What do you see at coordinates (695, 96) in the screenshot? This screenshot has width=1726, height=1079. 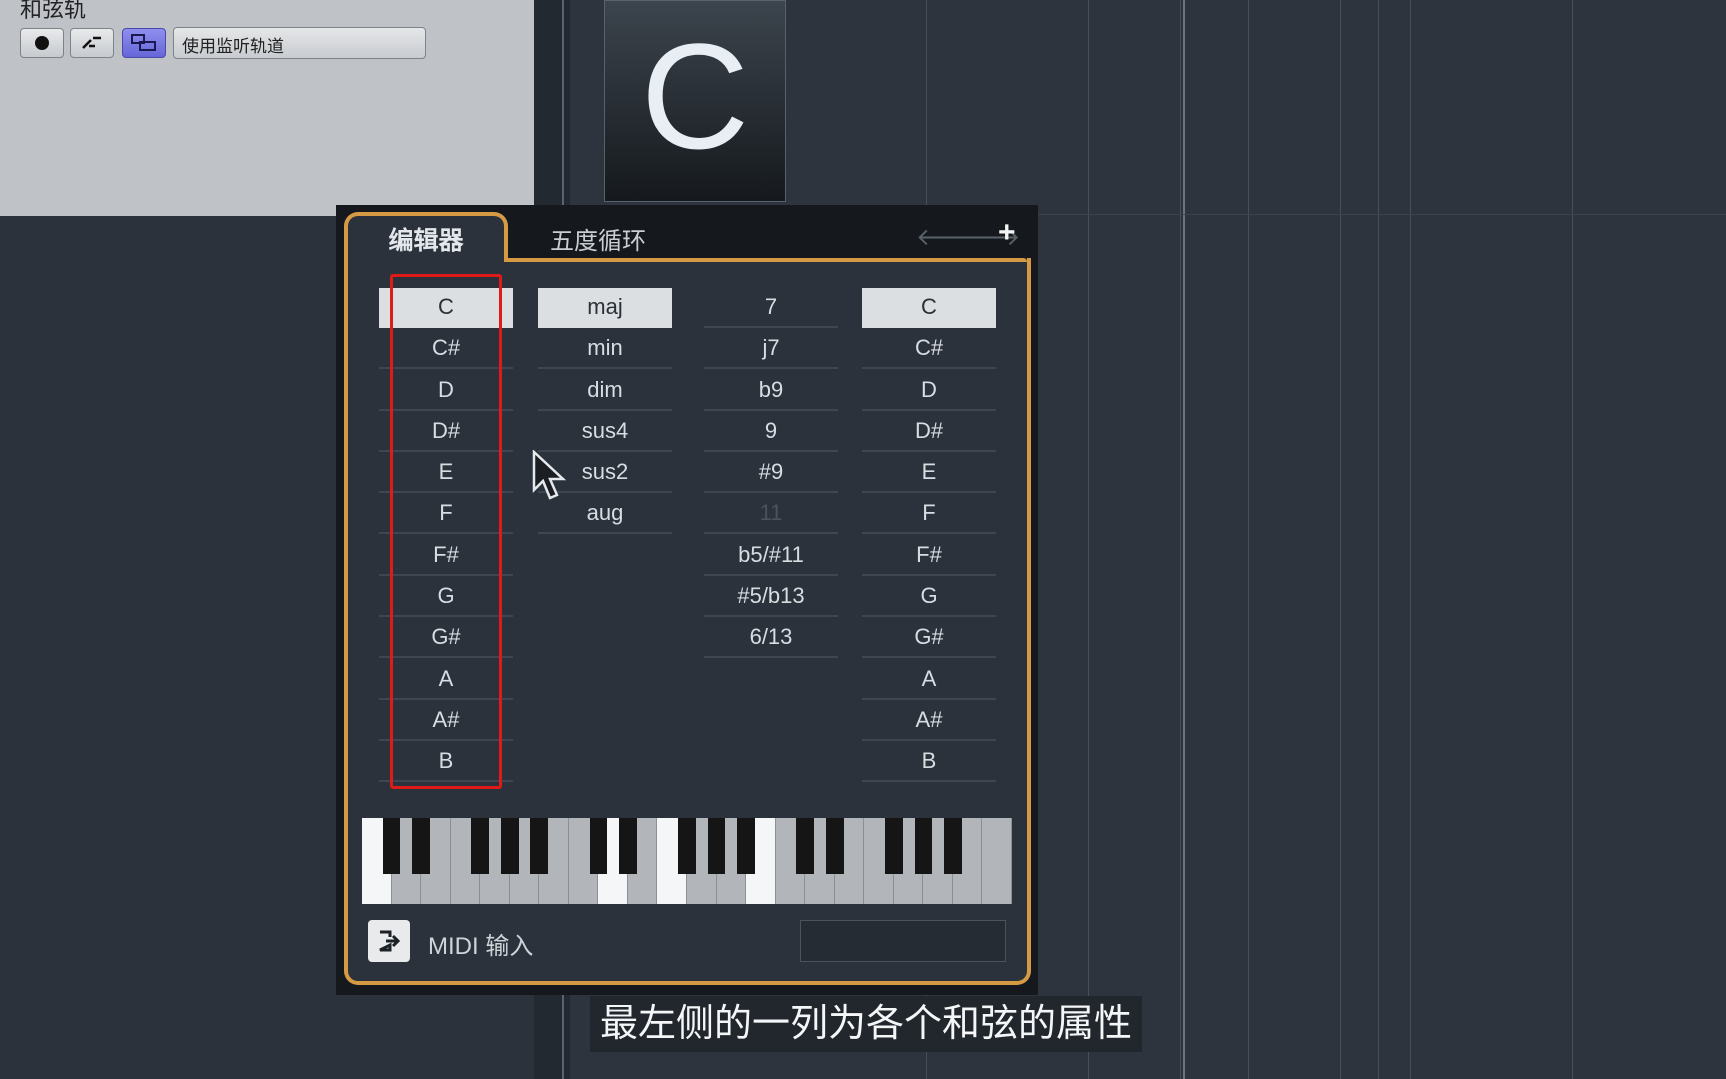 I see `chord-event-label: C` at bounding box center [695, 96].